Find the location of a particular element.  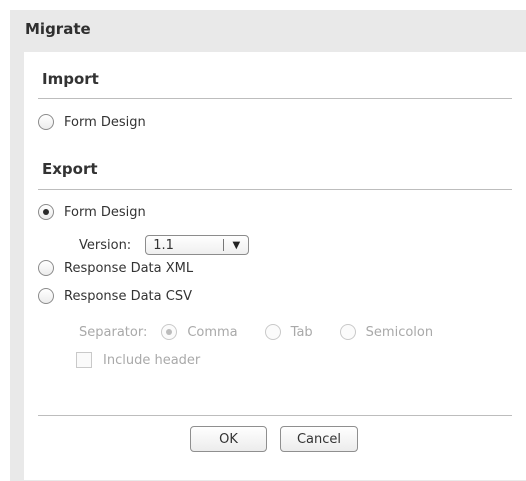

import-heading: Import is located at coordinates (70, 79).